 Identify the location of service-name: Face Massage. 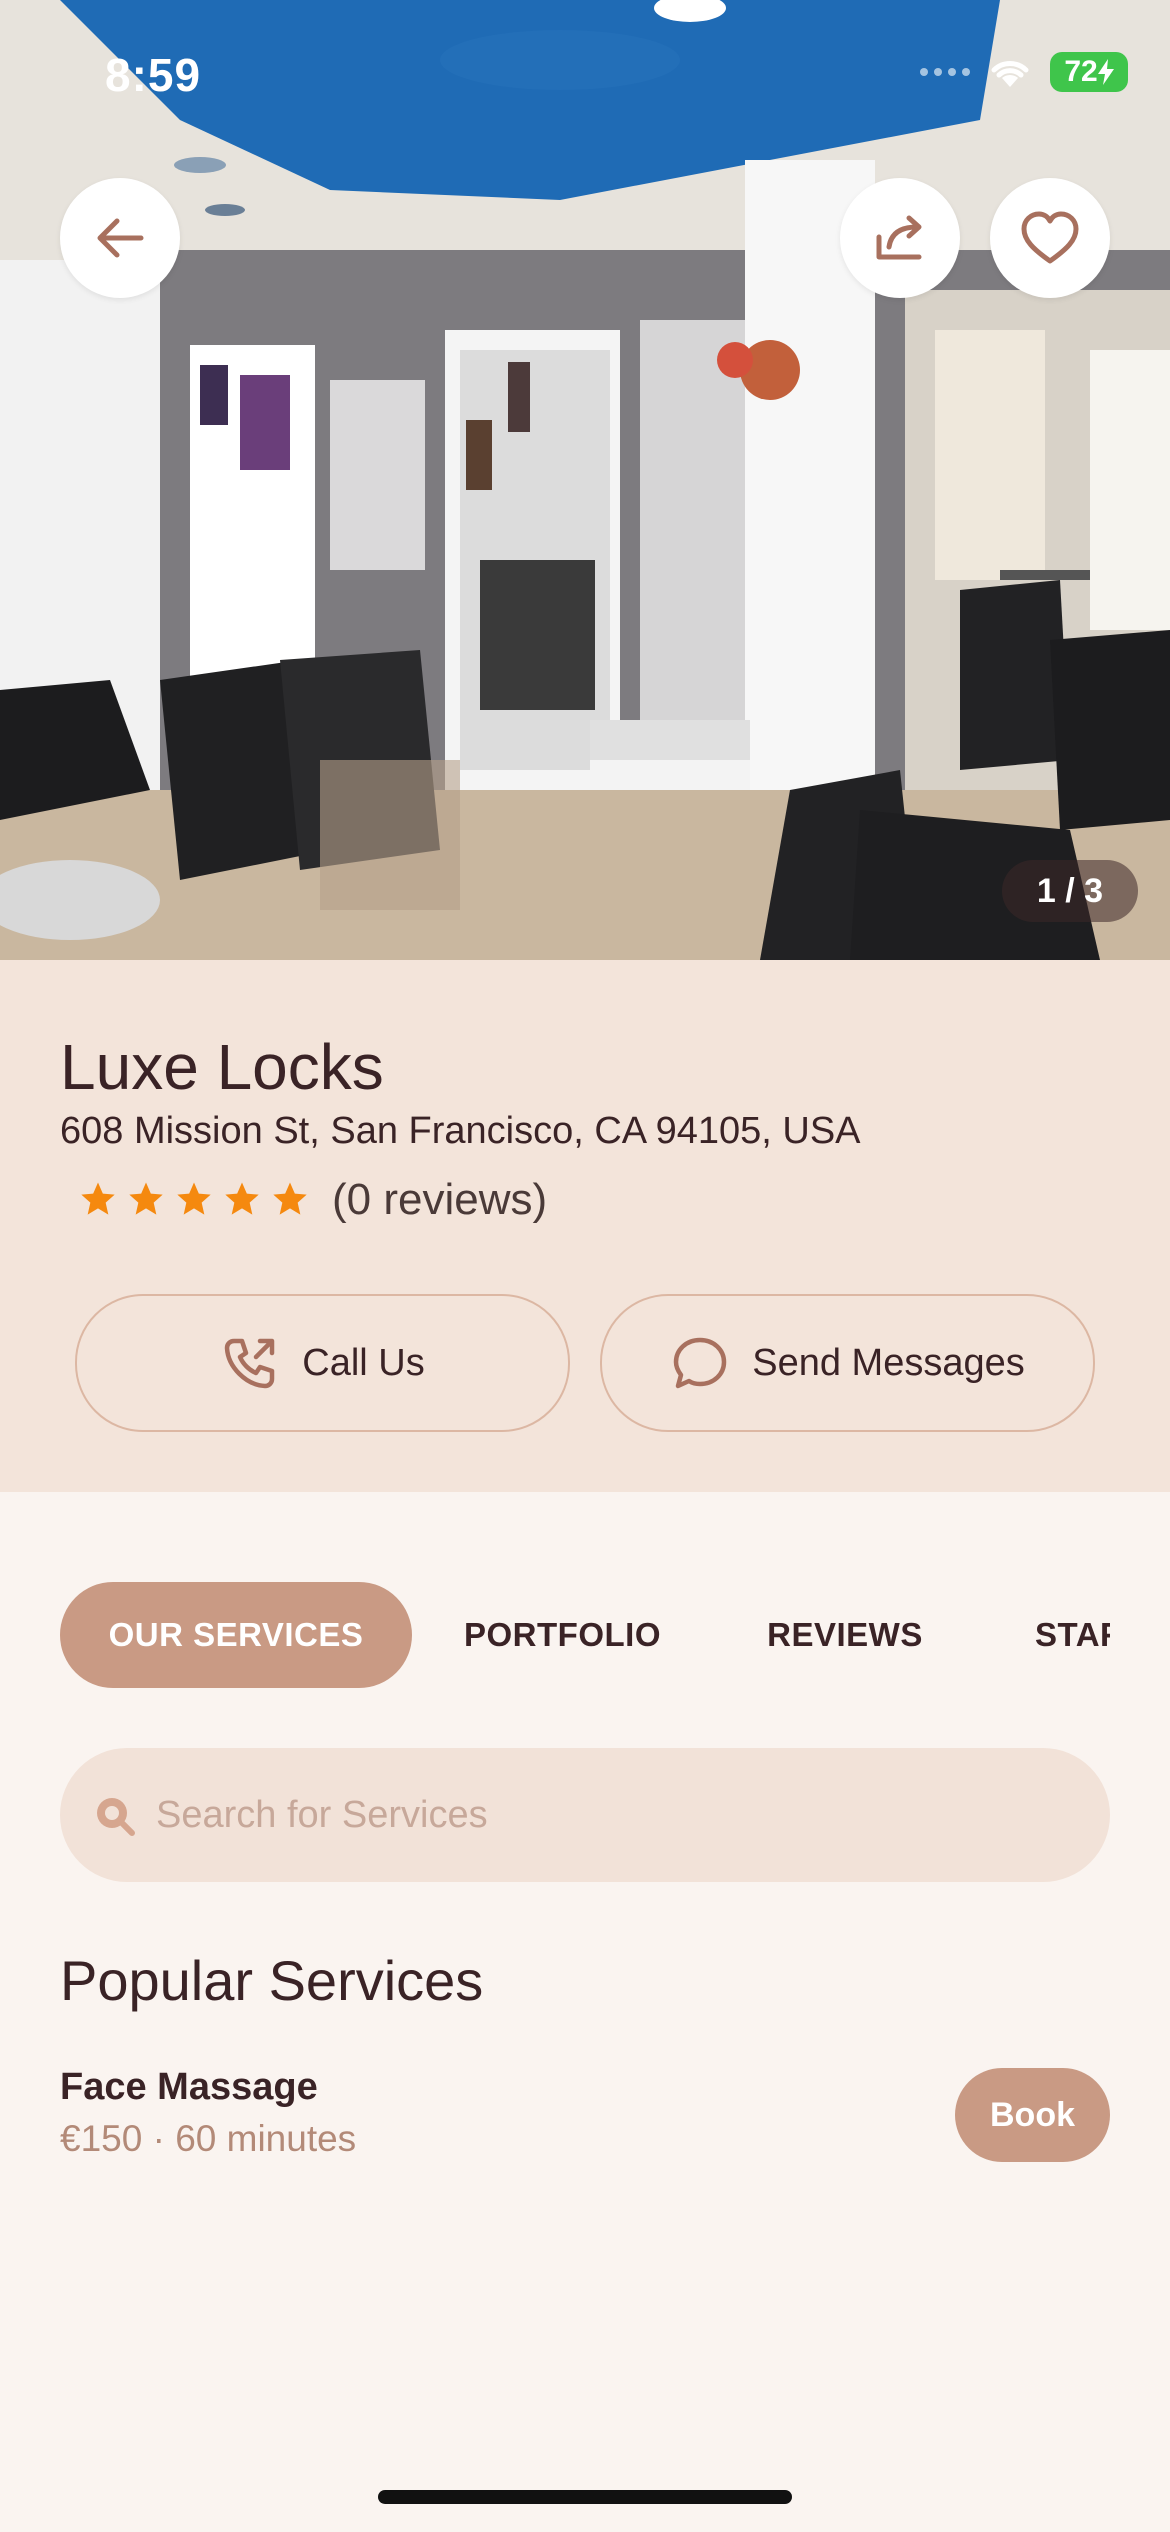
(189, 2087).